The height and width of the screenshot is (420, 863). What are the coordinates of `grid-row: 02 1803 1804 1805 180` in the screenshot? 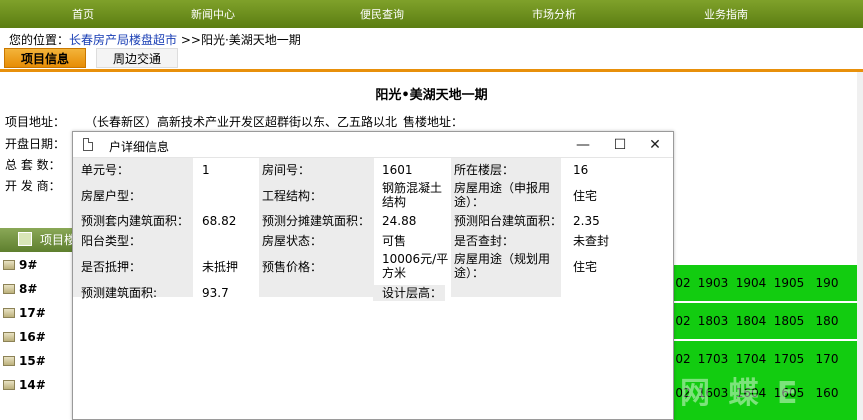 It's located at (767, 321).